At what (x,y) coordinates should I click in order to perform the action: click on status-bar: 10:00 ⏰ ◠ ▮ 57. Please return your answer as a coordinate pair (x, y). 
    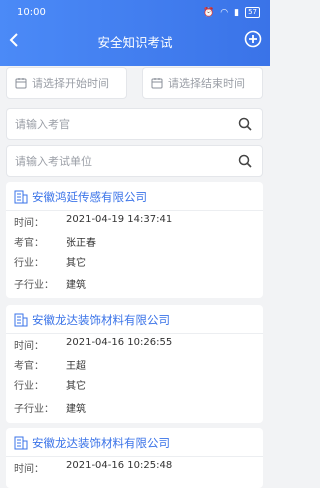
    Looking at the image, I should click on (135, 13).